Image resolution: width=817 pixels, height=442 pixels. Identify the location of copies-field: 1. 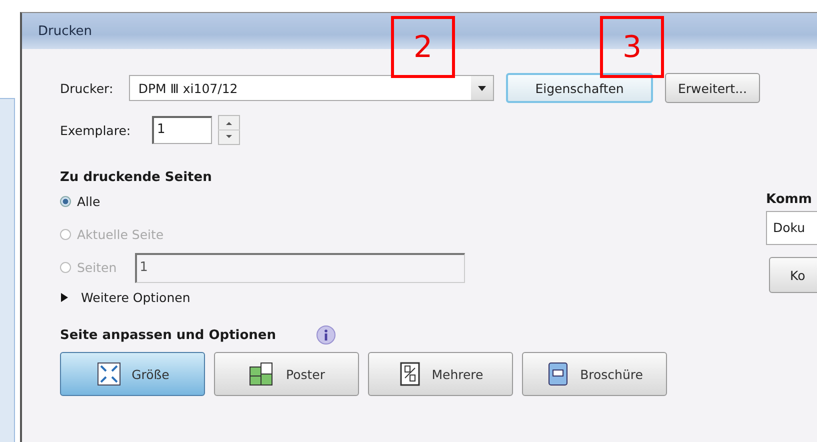
(182, 130).